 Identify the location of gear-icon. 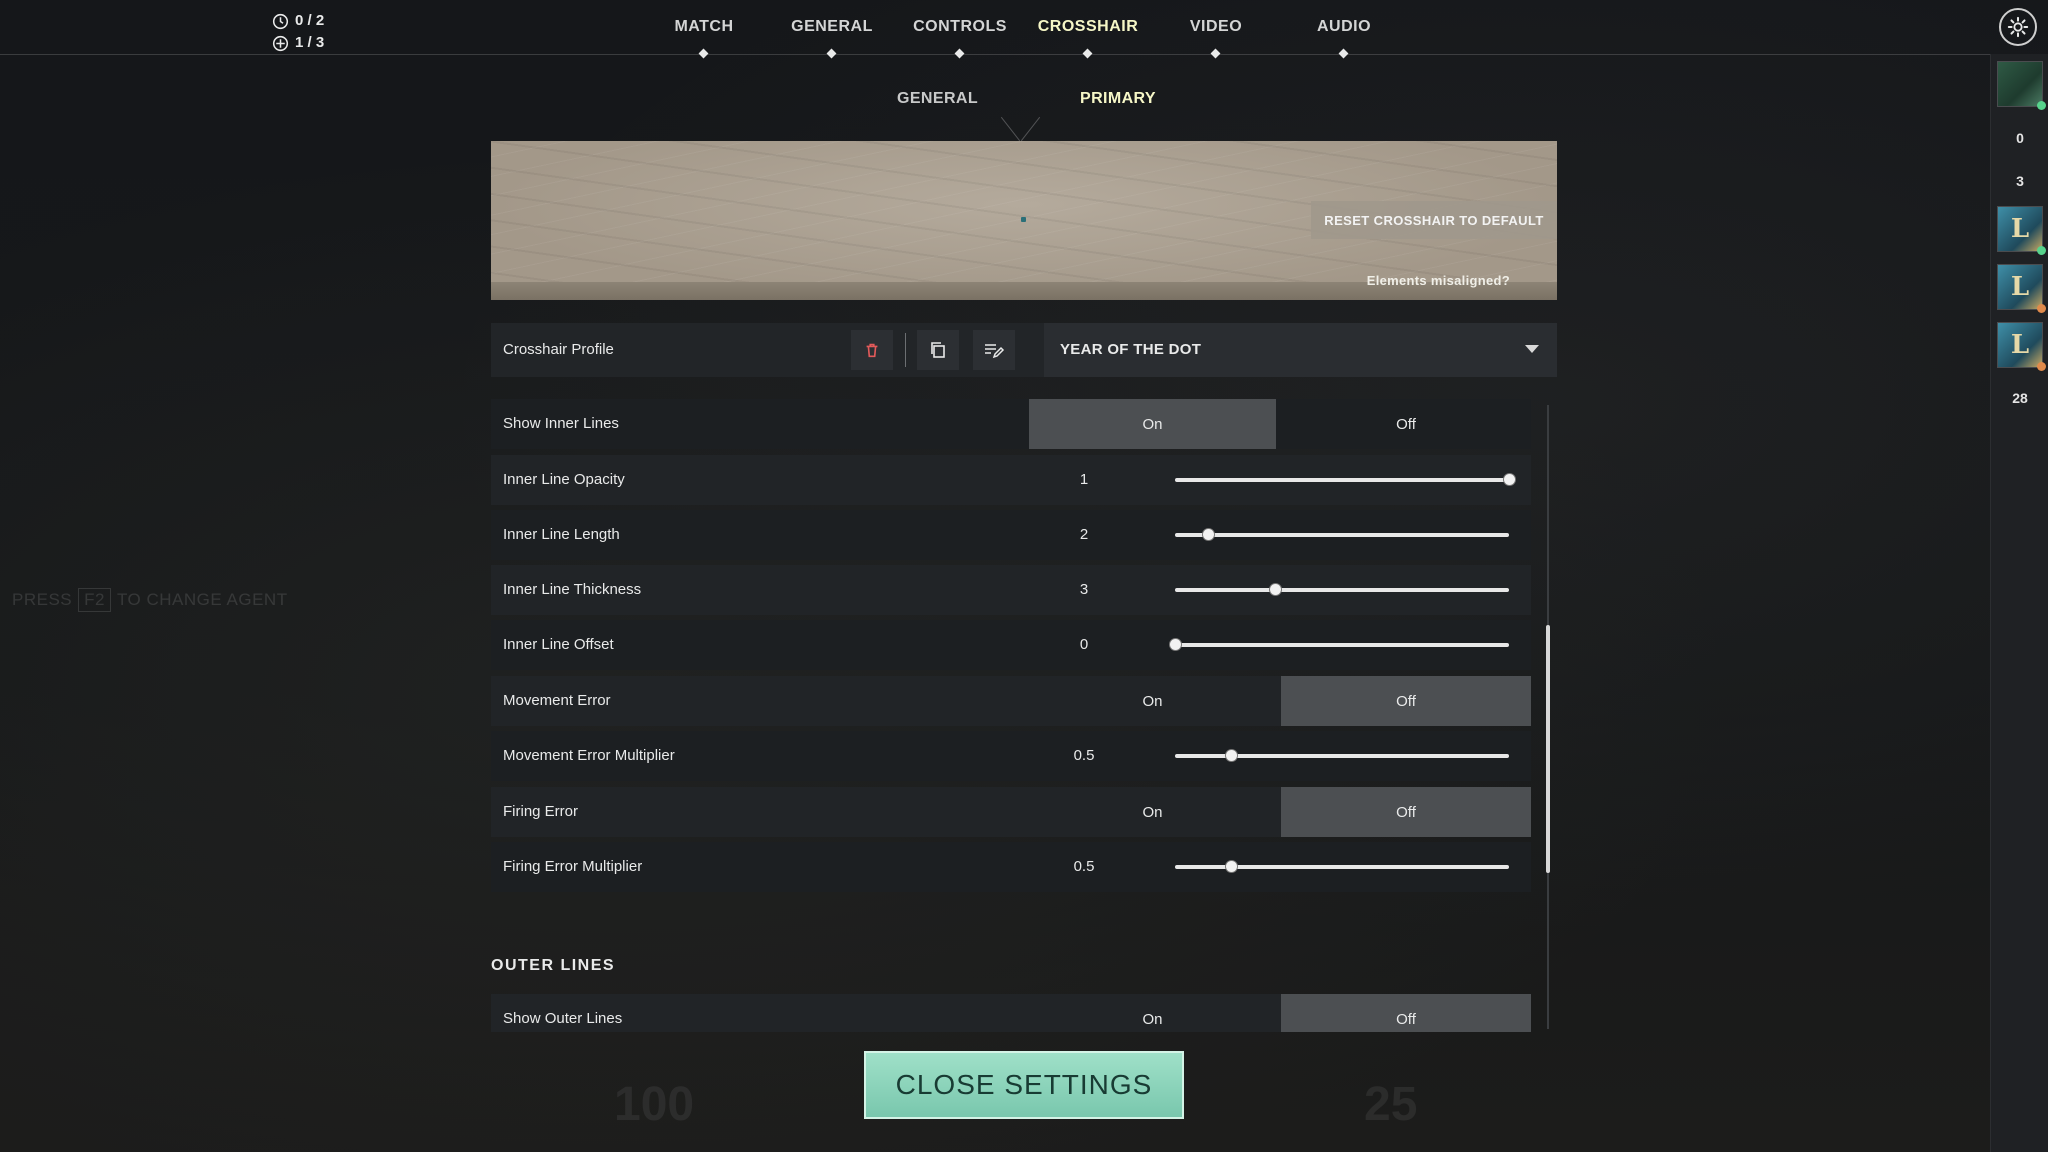
(2018, 27).